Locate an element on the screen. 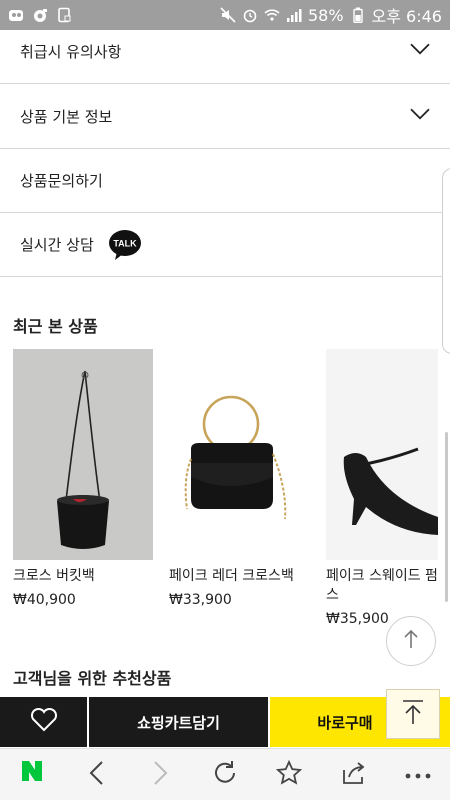 This screenshot has width=450, height=800. talk-badge-text: TALK is located at coordinates (125, 243).